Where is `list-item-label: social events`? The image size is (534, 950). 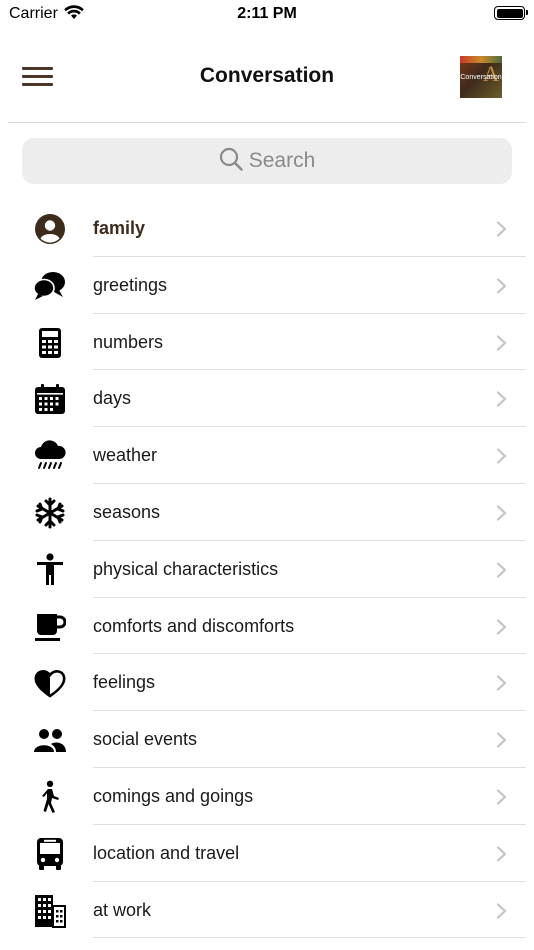
list-item-label: social events is located at coordinates (145, 739).